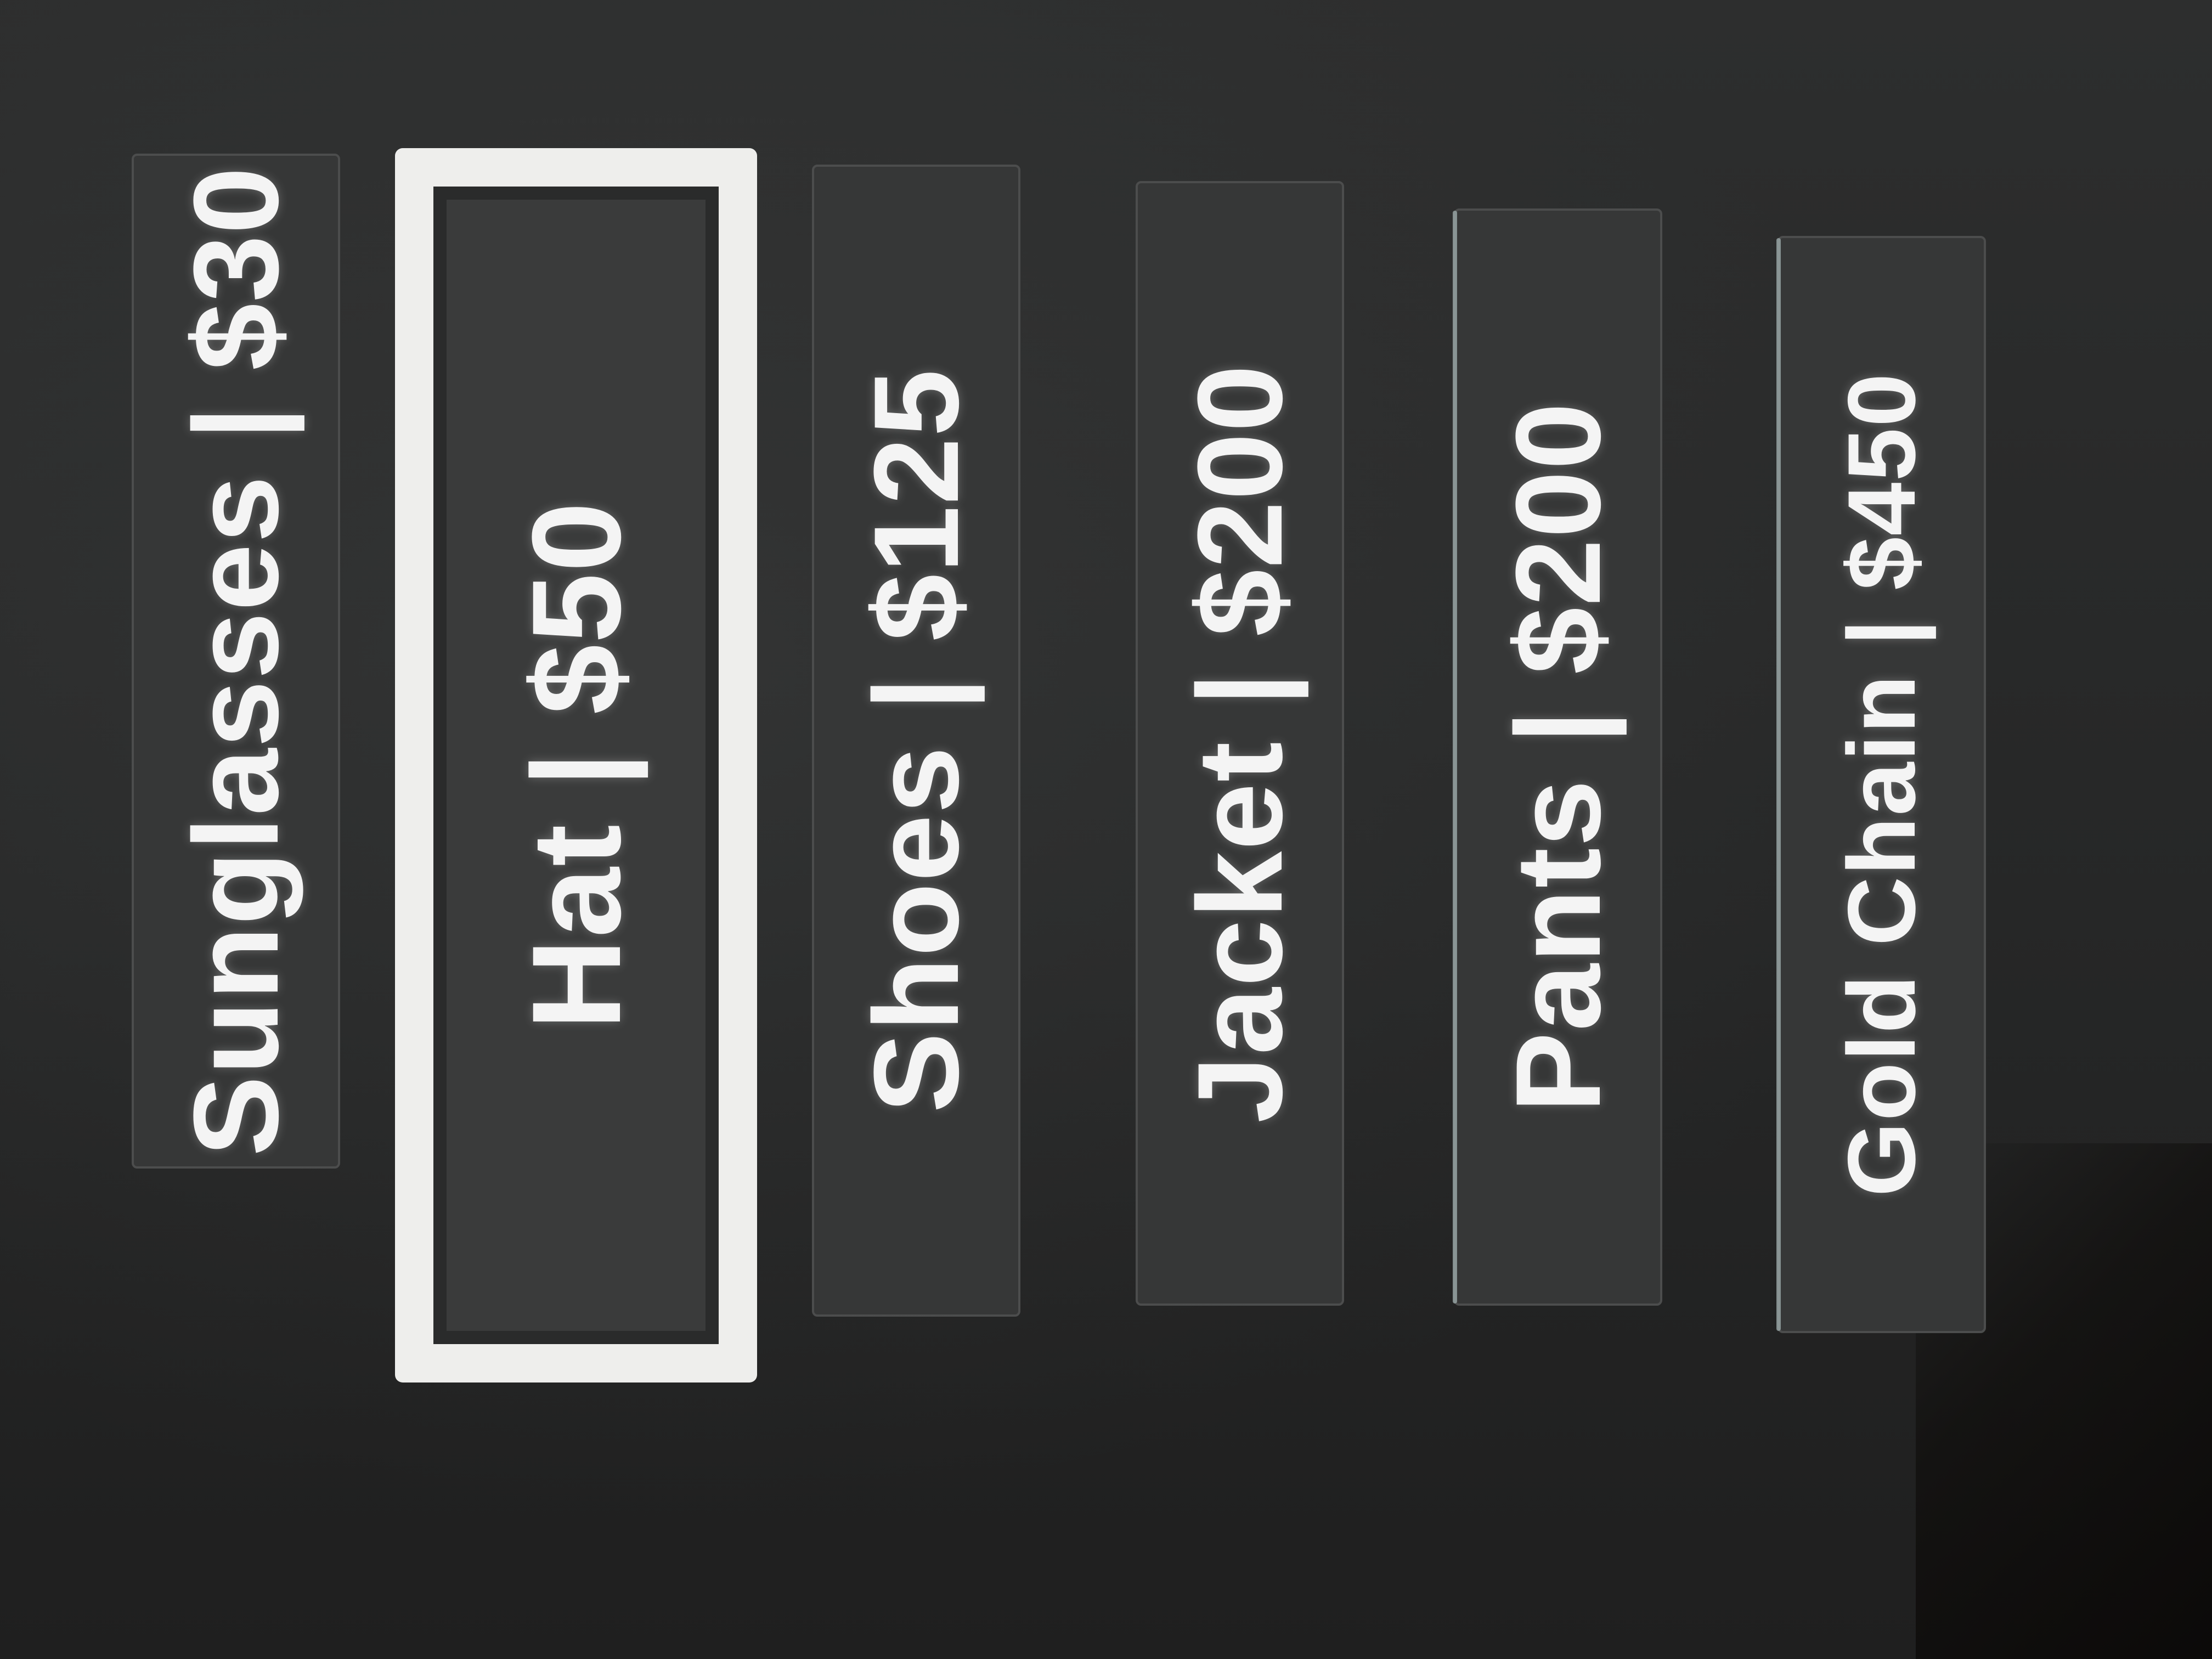  I want to click on shop-item-label: Pants | $200, so click(1558, 757).